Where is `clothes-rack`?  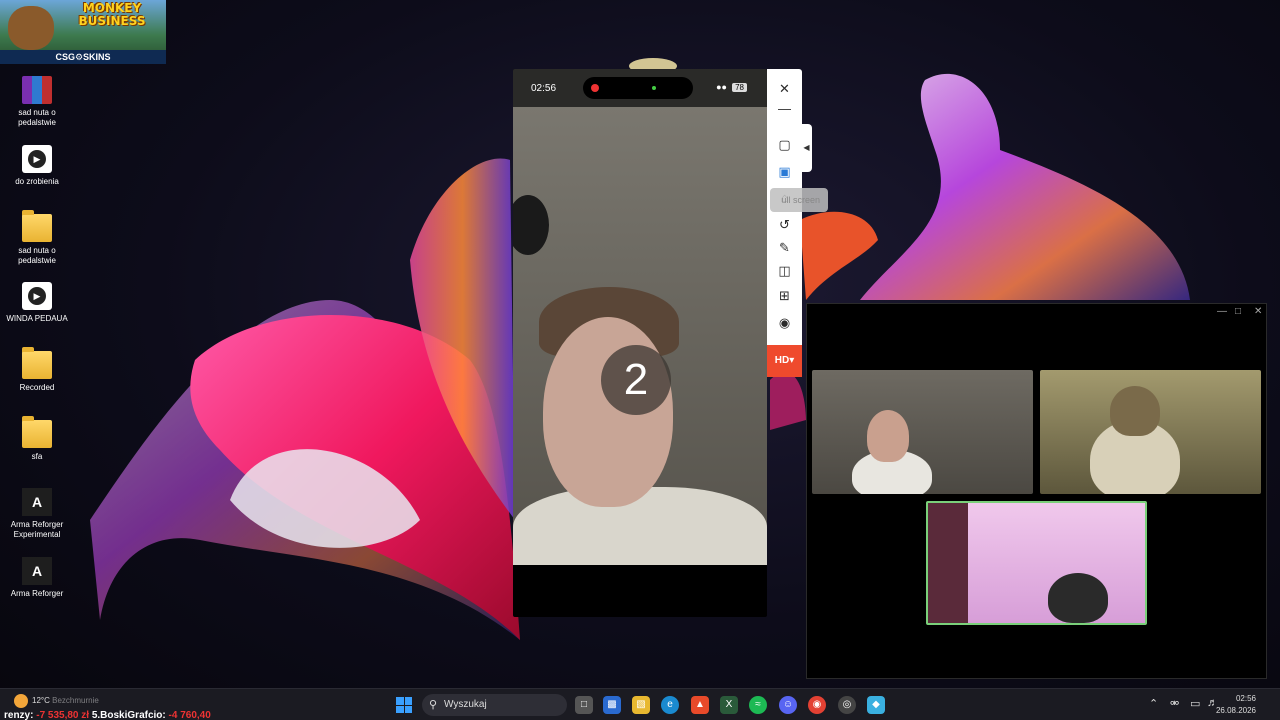 clothes-rack is located at coordinates (948, 563).